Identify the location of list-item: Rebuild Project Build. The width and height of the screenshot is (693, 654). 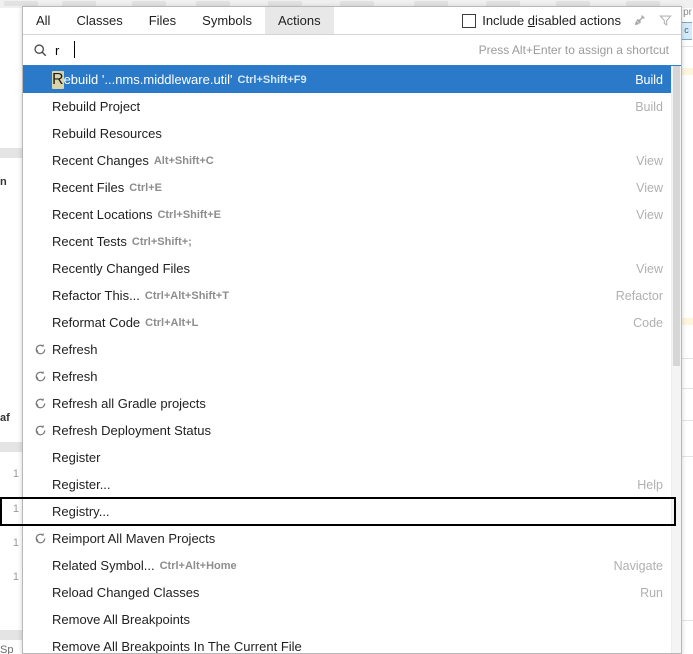
(352, 106).